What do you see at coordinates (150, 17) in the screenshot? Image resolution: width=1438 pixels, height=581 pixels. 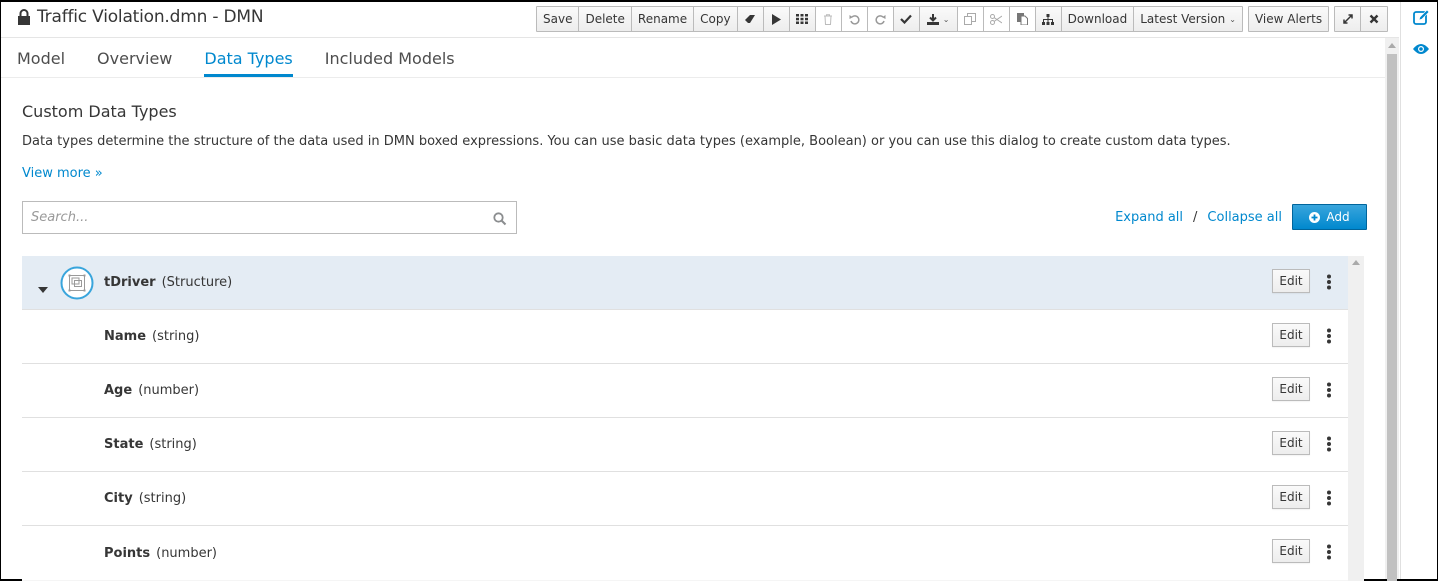 I see `file-title: Traffic Violation.dmn - DMN` at bounding box center [150, 17].